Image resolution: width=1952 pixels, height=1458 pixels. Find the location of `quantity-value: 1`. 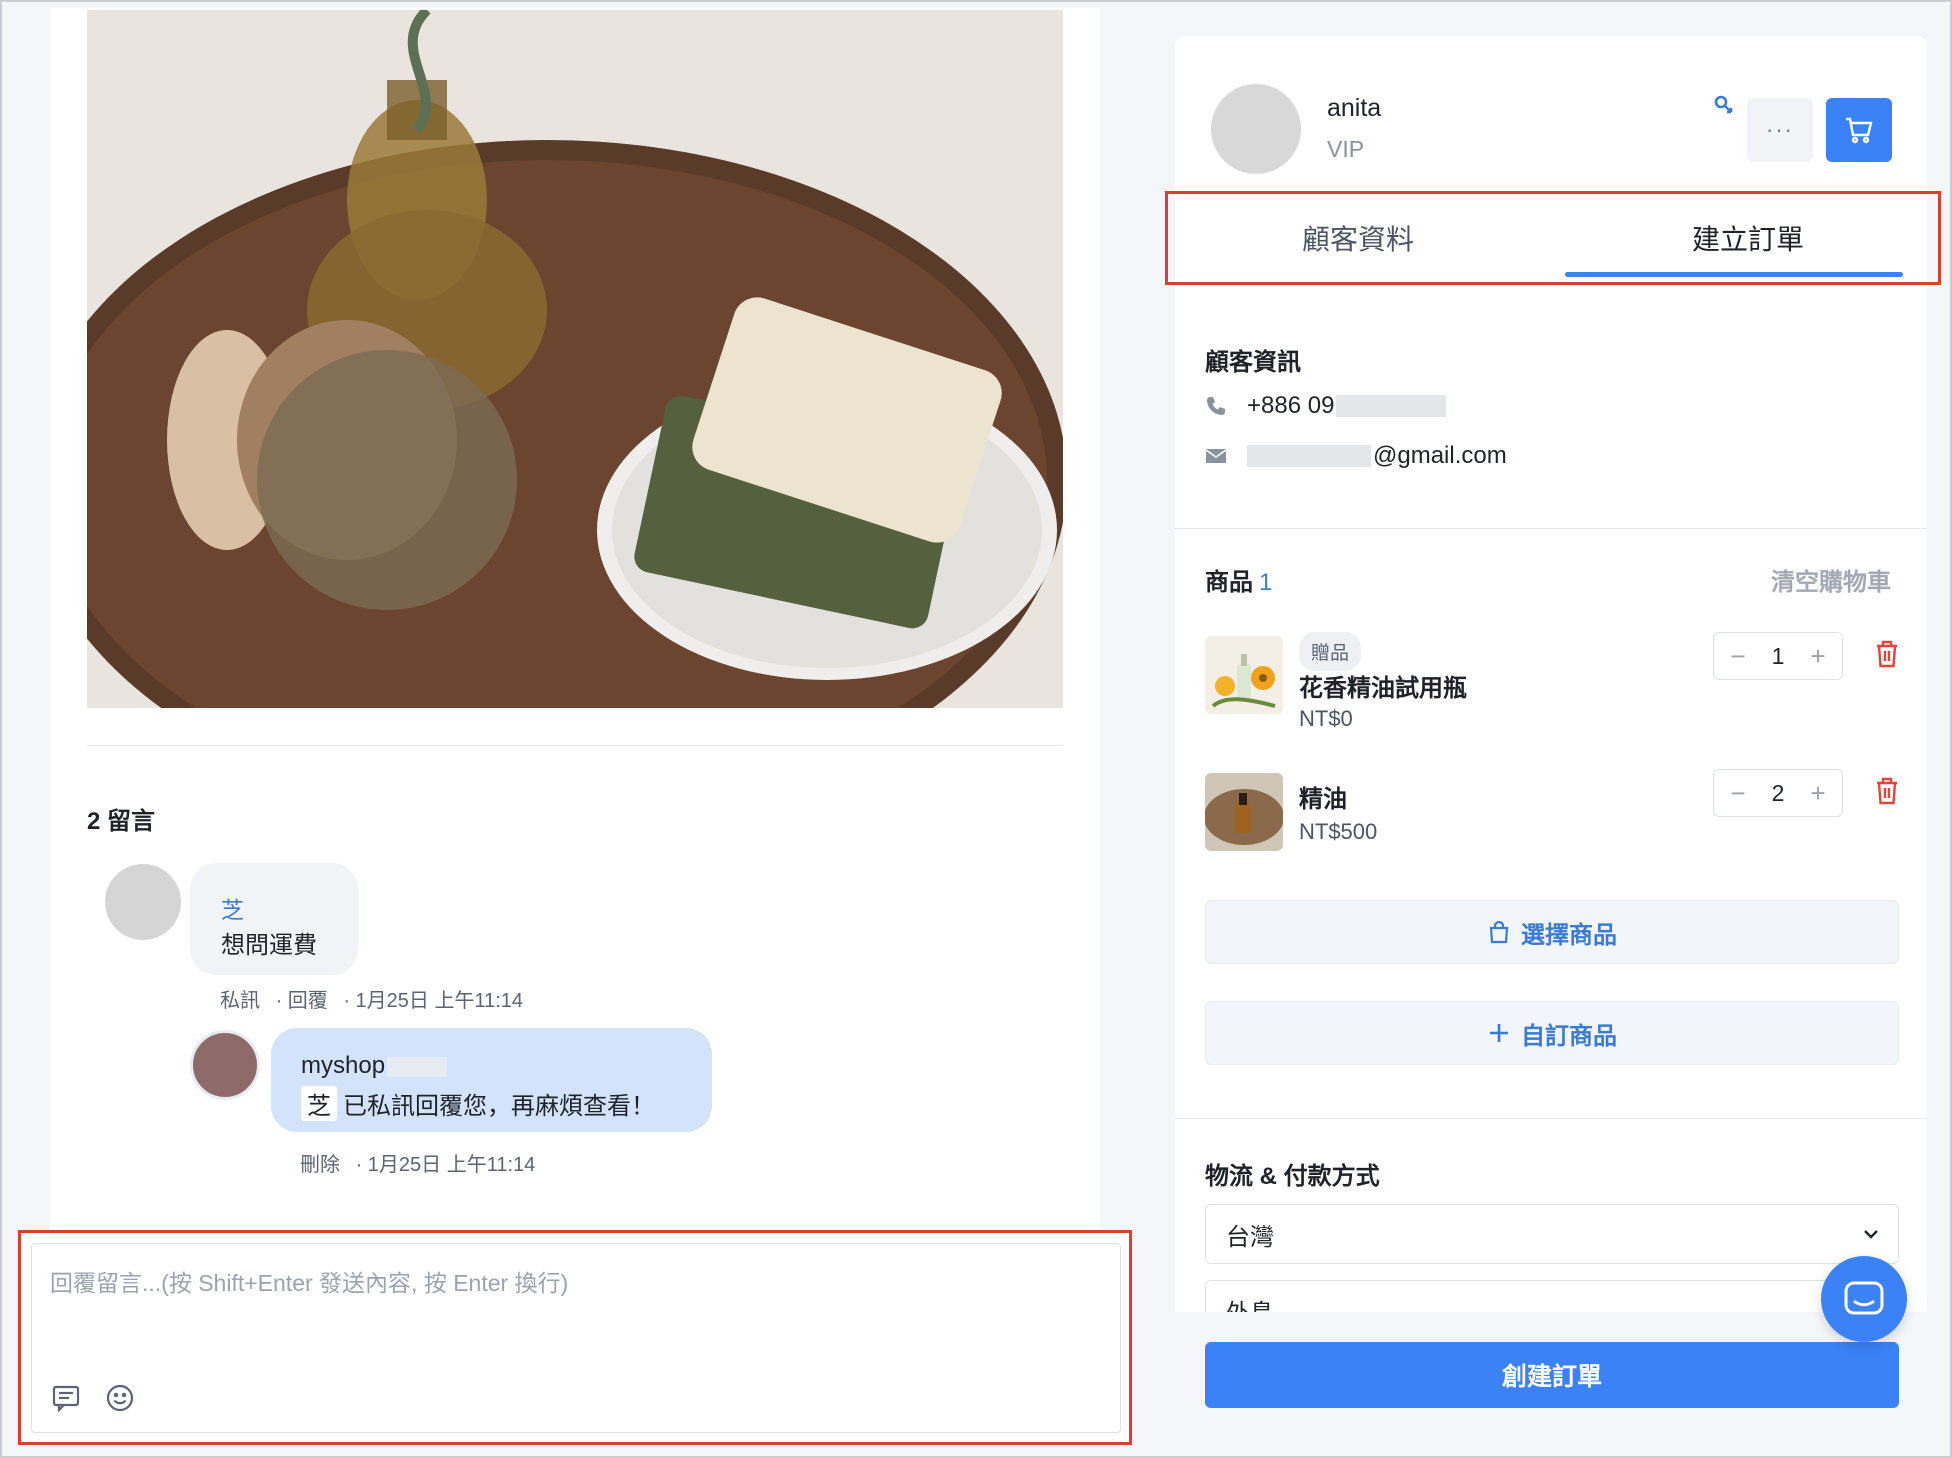

quantity-value: 1 is located at coordinates (1778, 656).